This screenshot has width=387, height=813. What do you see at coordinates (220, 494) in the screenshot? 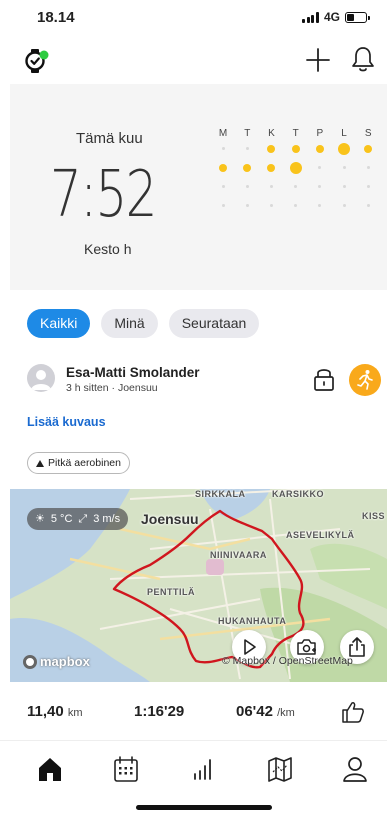
I see `map-label-sirkkala: SIRKKALA` at bounding box center [220, 494].